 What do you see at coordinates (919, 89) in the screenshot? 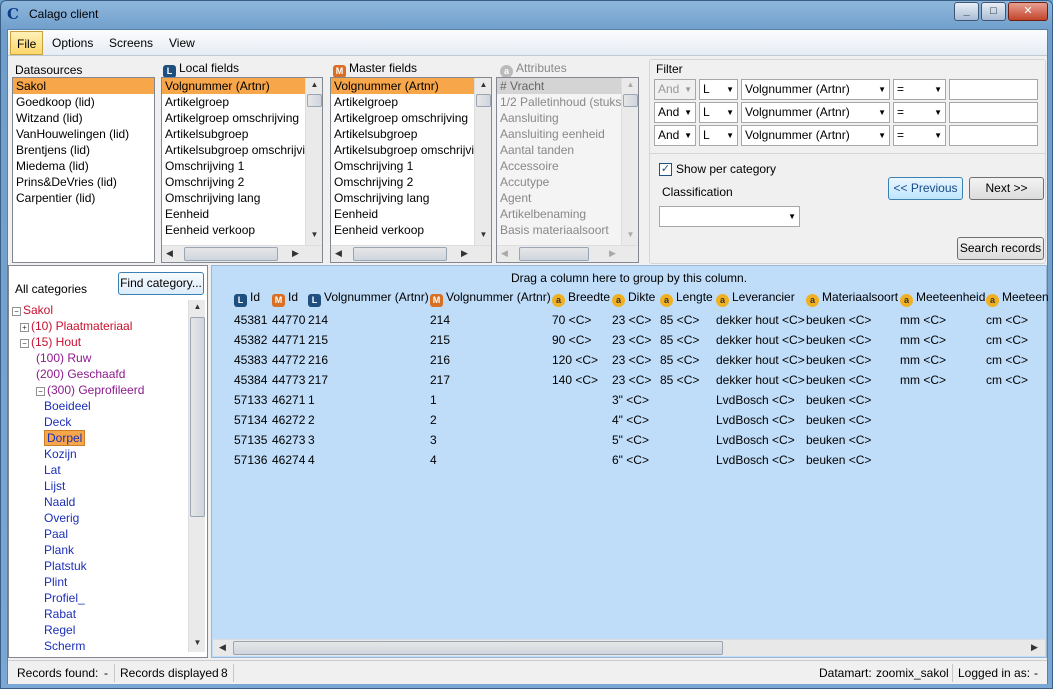
I see `filter-operator-select-1: = ▼` at bounding box center [919, 89].